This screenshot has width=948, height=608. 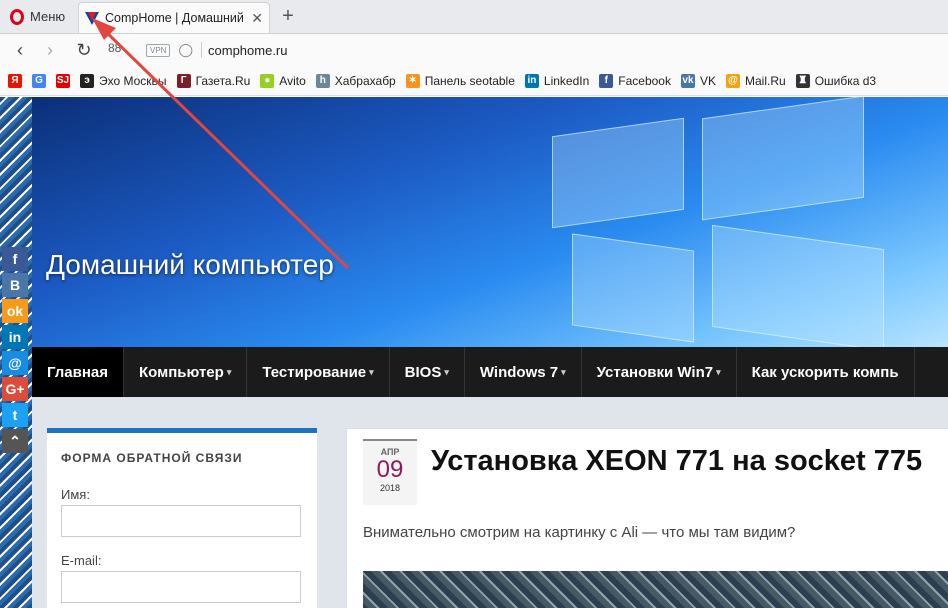 What do you see at coordinates (365, 80) in the screenshot?
I see `bookmark-label: Хабрахабр` at bounding box center [365, 80].